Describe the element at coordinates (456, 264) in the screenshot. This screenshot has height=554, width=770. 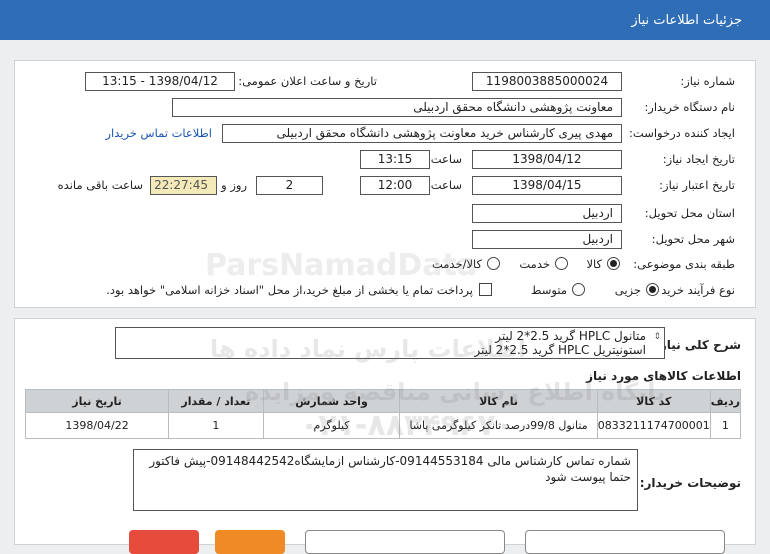
I see `category-option-goods-service: کالا/خدمت` at that location.